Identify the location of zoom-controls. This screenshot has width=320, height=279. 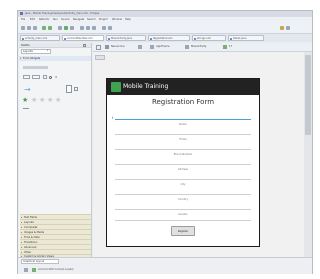
(100, 57).